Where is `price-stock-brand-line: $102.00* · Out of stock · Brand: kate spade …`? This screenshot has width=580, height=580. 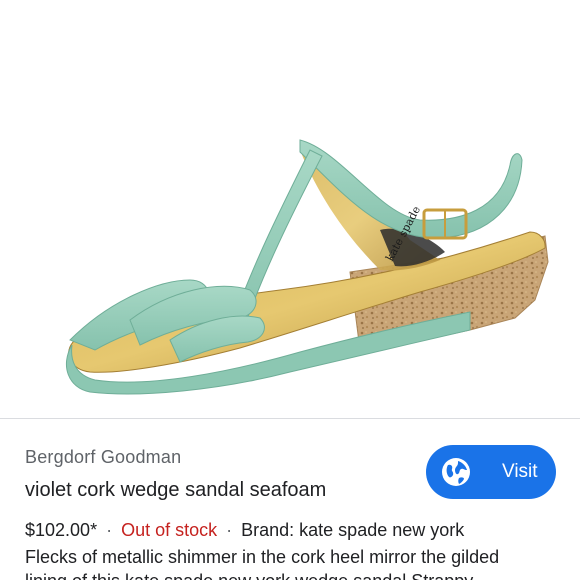 price-stock-brand-line: $102.00* · Out of stock · Brand: kate spade … is located at coordinates (244, 530).